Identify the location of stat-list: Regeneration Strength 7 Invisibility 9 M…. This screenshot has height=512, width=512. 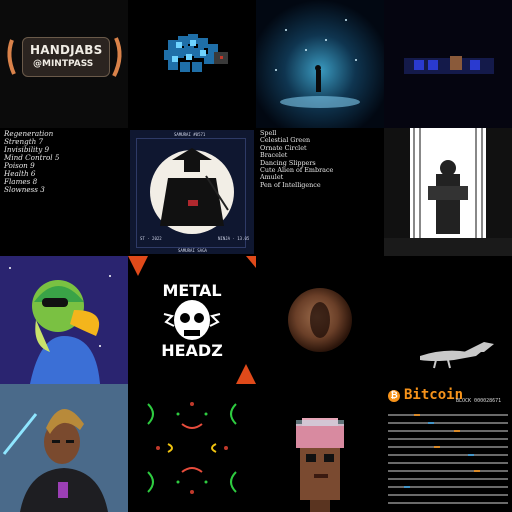
(31, 162).